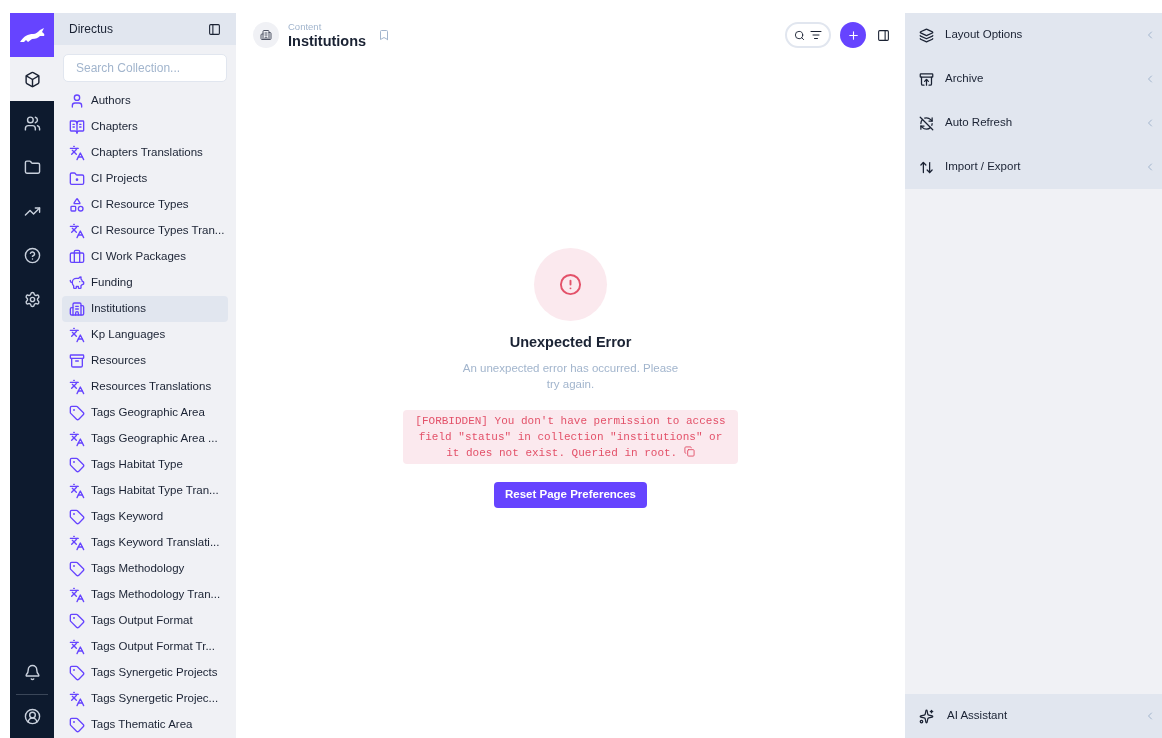 The image size is (1162, 738). What do you see at coordinates (77, 257) in the screenshot?
I see `briefcase-icon` at bounding box center [77, 257].